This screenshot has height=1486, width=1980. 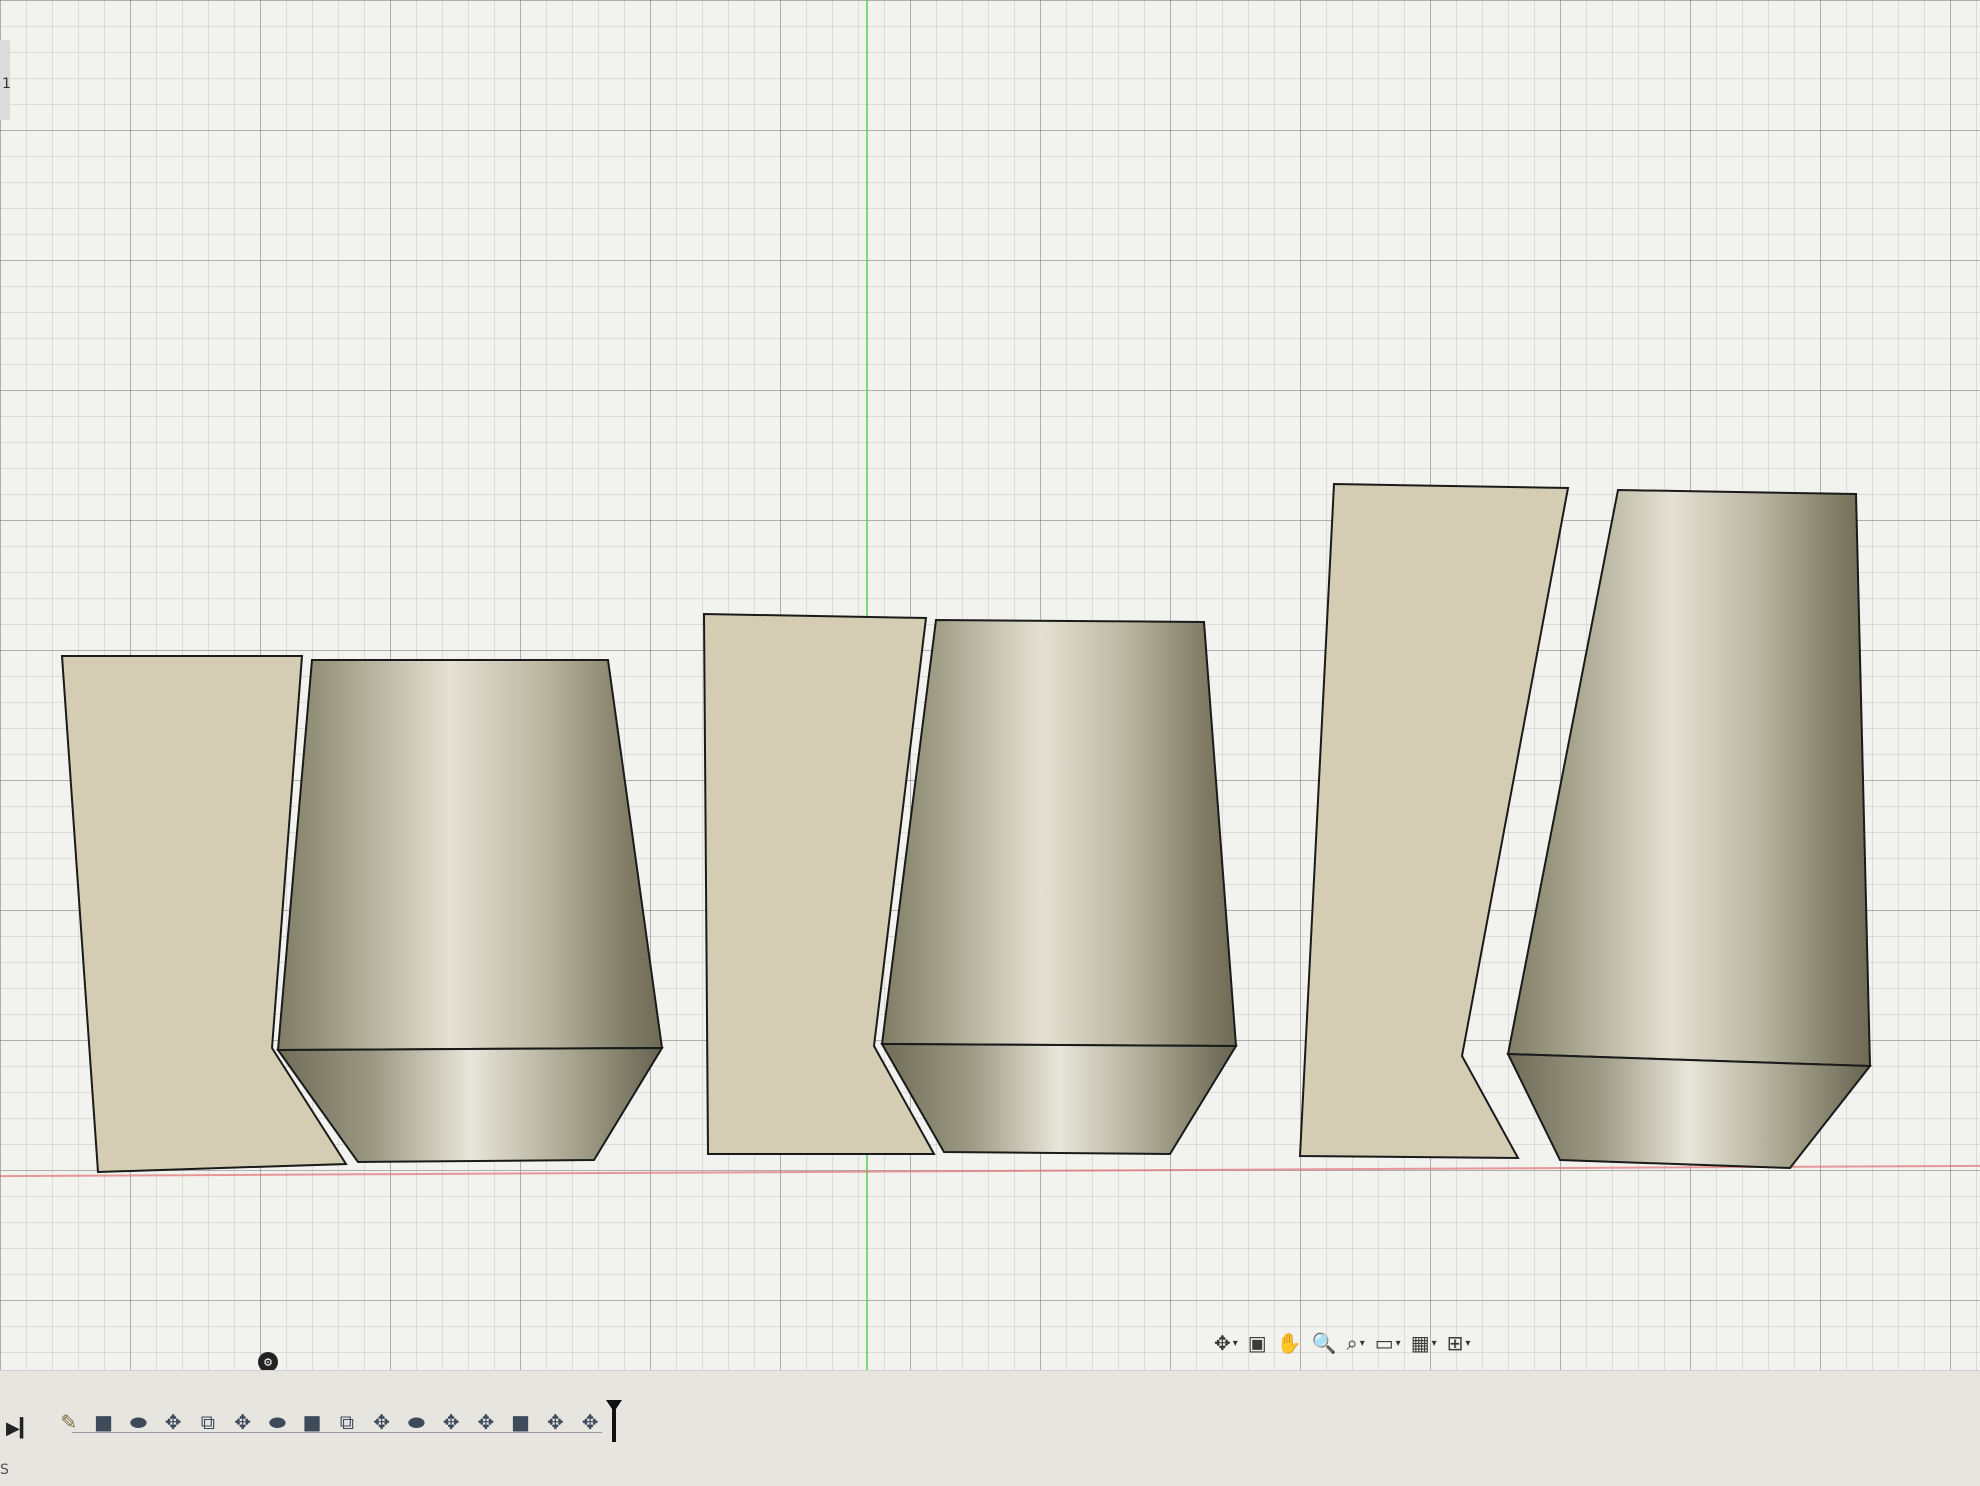 I want to click on viewports-button: ⊞ ▾, so click(x=1459, y=1343).